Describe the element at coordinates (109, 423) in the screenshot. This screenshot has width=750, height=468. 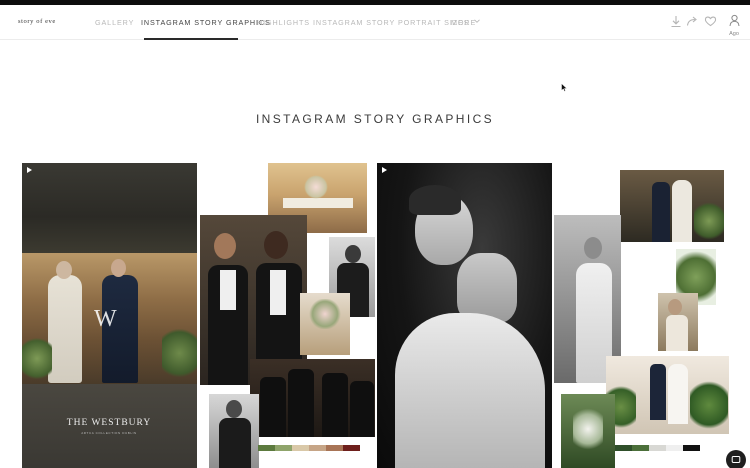
I see `westbury-logo-text: THE WESTBURY` at that location.